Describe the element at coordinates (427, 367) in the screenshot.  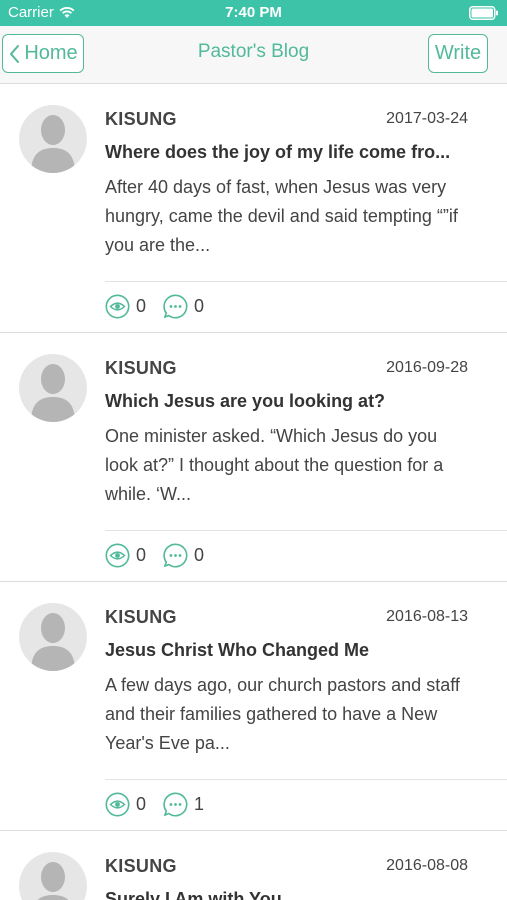
I see `post-date: 2016-09-28` at that location.